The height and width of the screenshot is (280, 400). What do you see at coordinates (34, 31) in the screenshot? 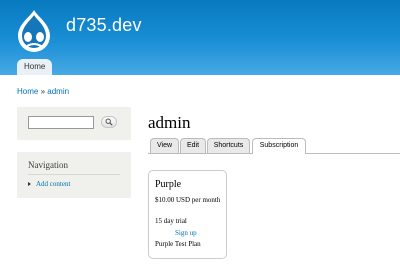
I see `drupal-drop-icon` at bounding box center [34, 31].